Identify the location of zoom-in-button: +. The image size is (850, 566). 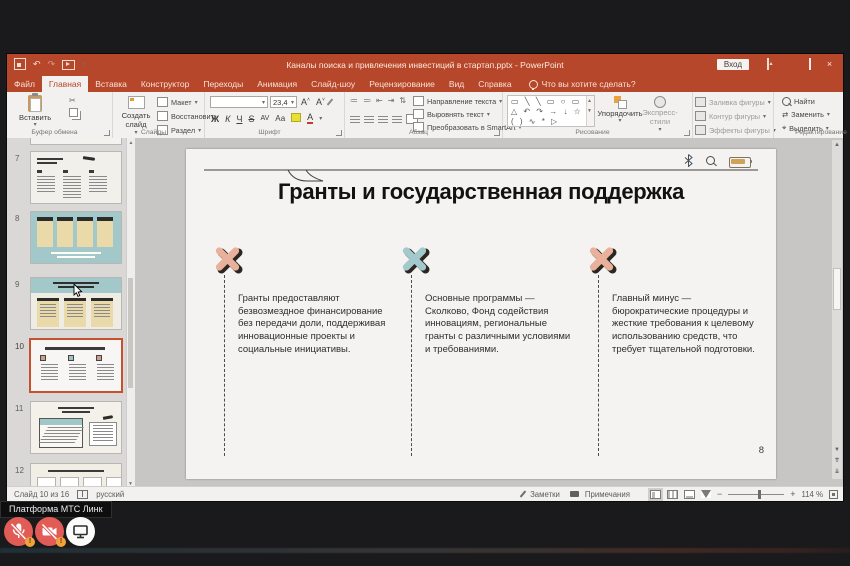
(792, 494).